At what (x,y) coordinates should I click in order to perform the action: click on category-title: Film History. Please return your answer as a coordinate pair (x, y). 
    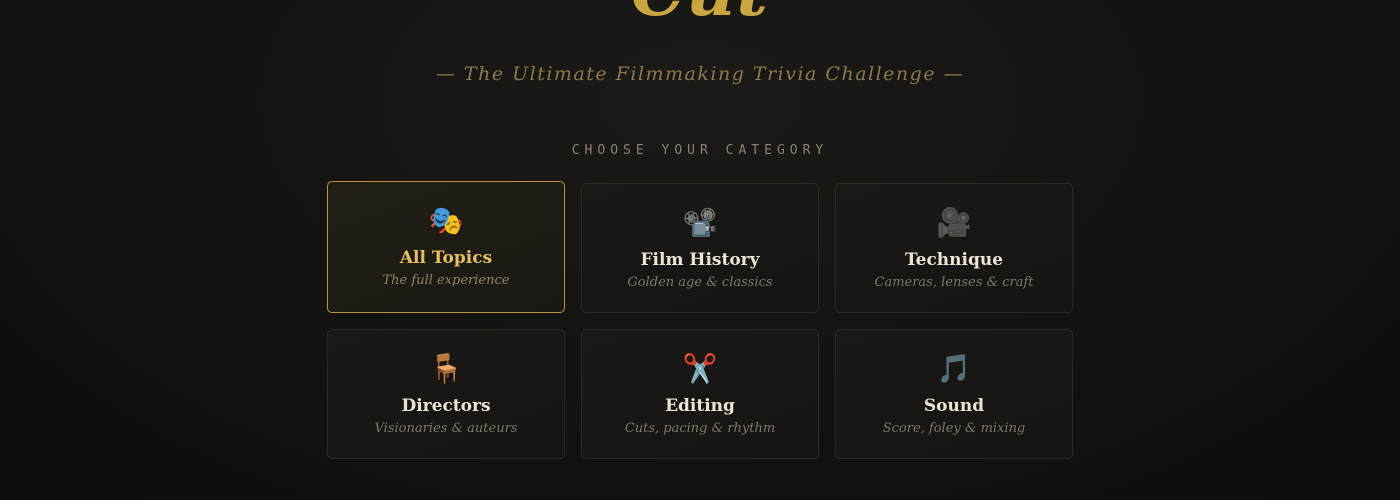
    Looking at the image, I should click on (700, 260).